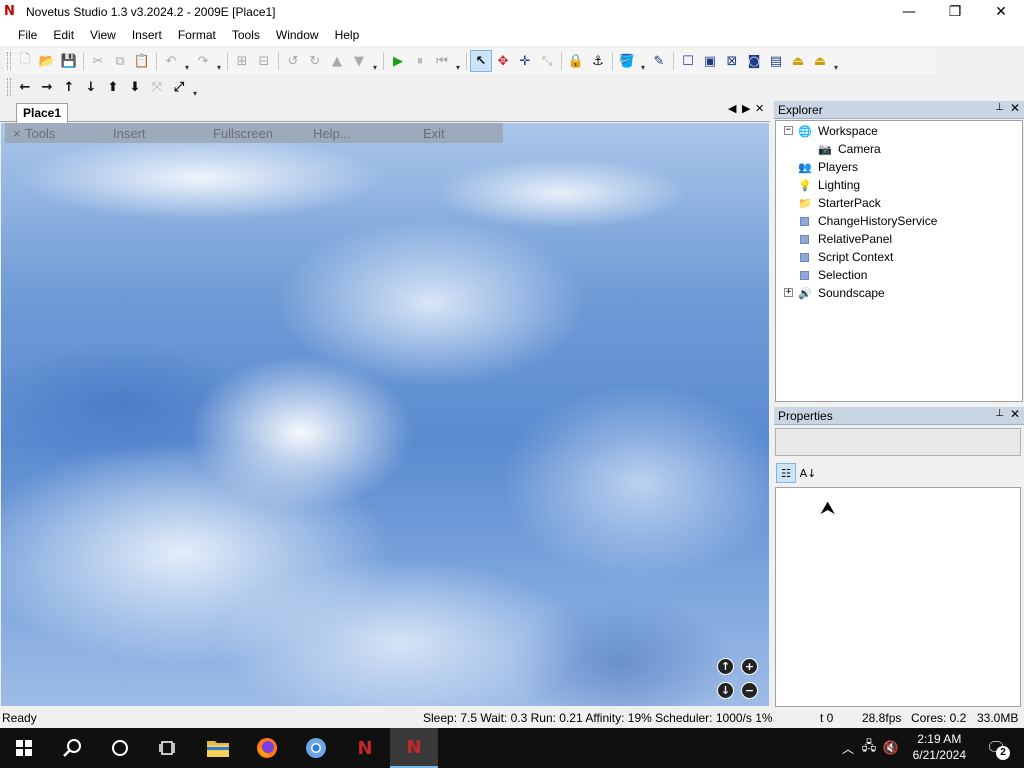 The image size is (1024, 768). I want to click on redo-icon: ↷, so click(203, 61).